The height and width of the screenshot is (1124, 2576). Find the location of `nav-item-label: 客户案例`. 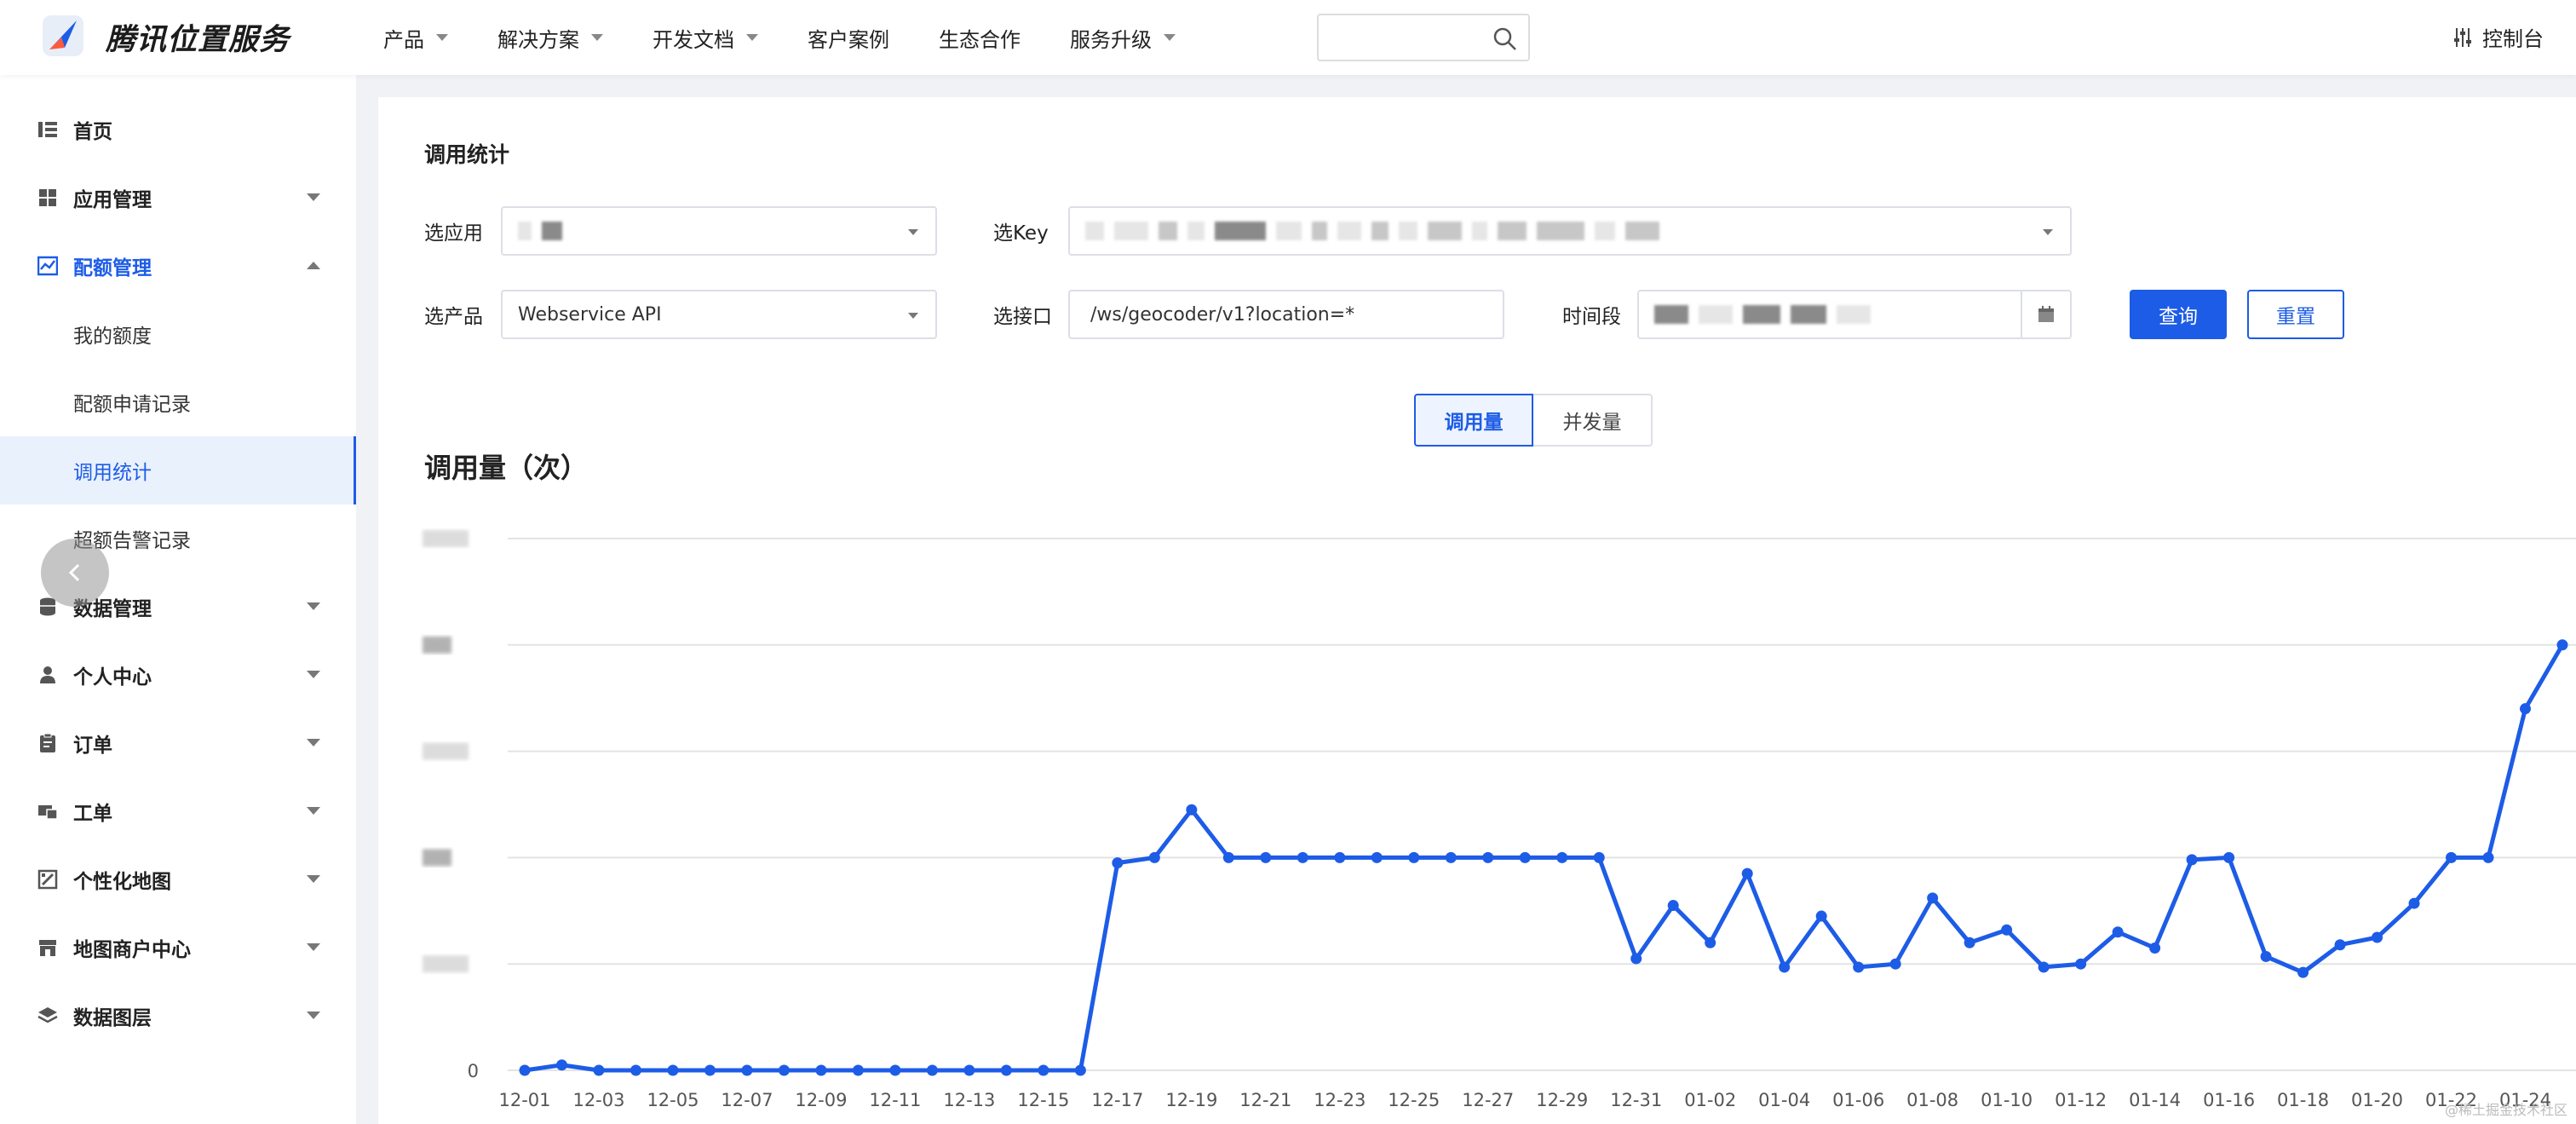

nav-item-label: 客户案例 is located at coordinates (849, 39).